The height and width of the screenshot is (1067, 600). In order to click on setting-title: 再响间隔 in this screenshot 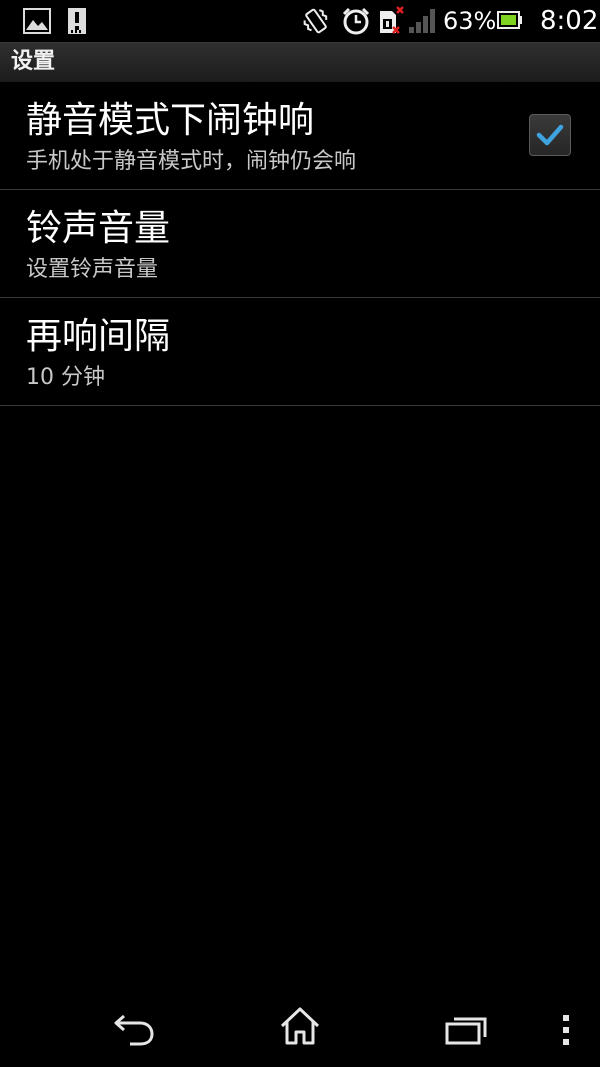, I will do `click(98, 336)`.